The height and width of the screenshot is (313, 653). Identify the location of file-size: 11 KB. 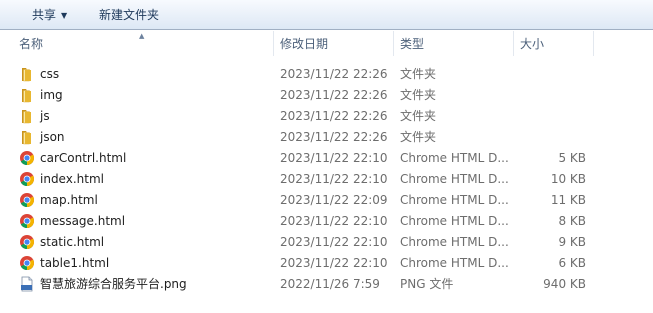
(568, 200).